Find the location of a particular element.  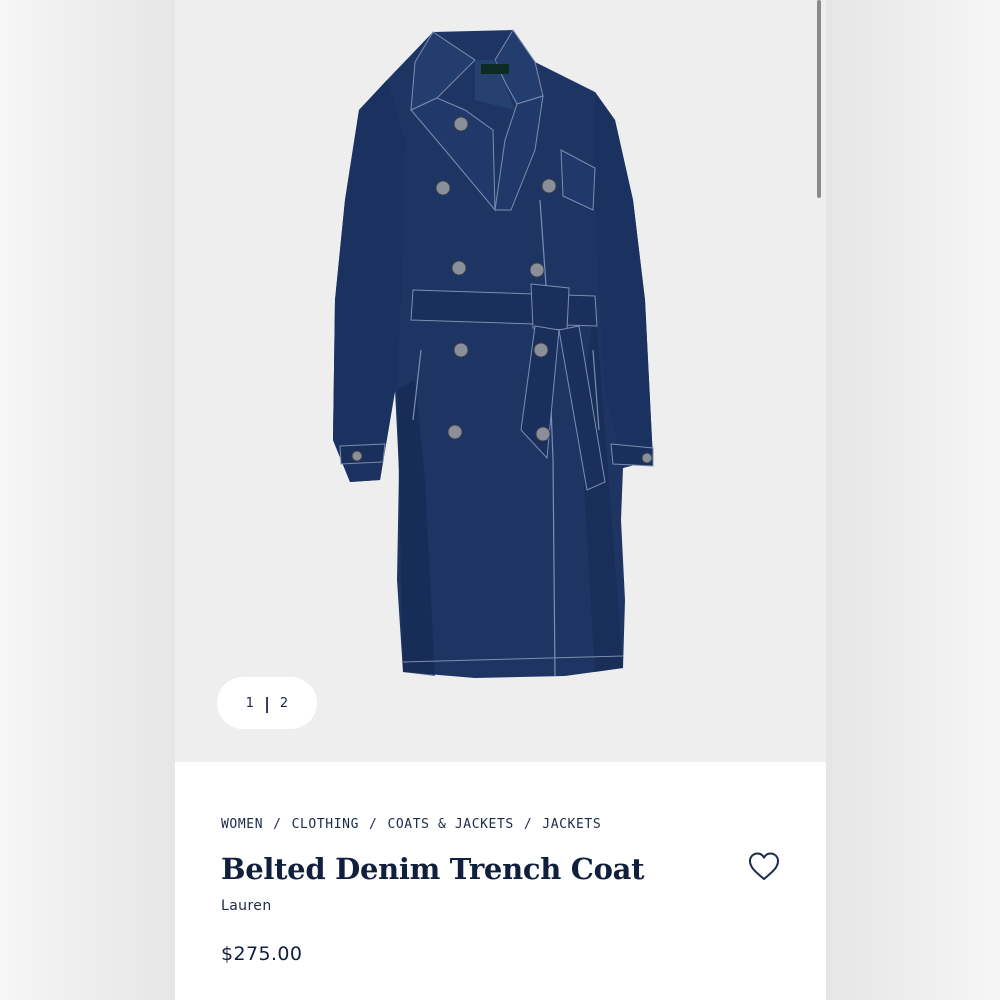

pager-current: 1 is located at coordinates (250, 703).